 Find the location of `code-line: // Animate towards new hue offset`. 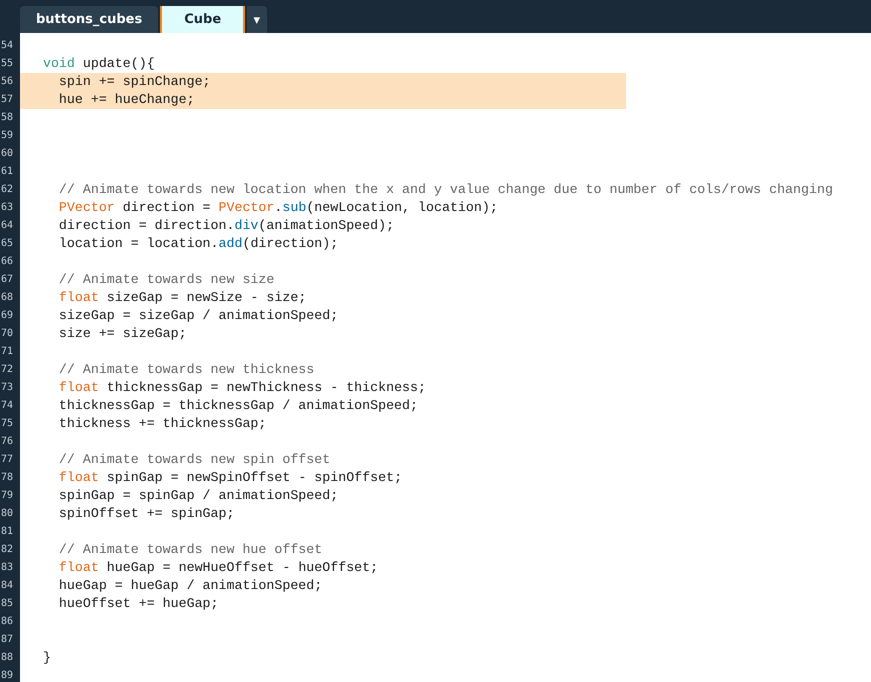

code-line: // Animate towards new hue offset is located at coordinates (190, 550).